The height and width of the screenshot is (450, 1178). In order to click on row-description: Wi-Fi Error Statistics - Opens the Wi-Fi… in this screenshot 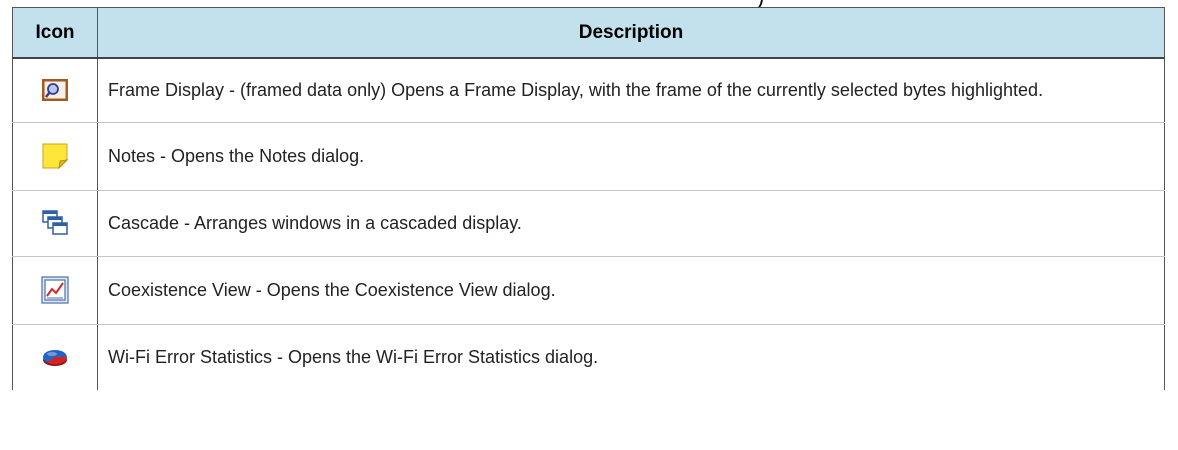, I will do `click(631, 357)`.